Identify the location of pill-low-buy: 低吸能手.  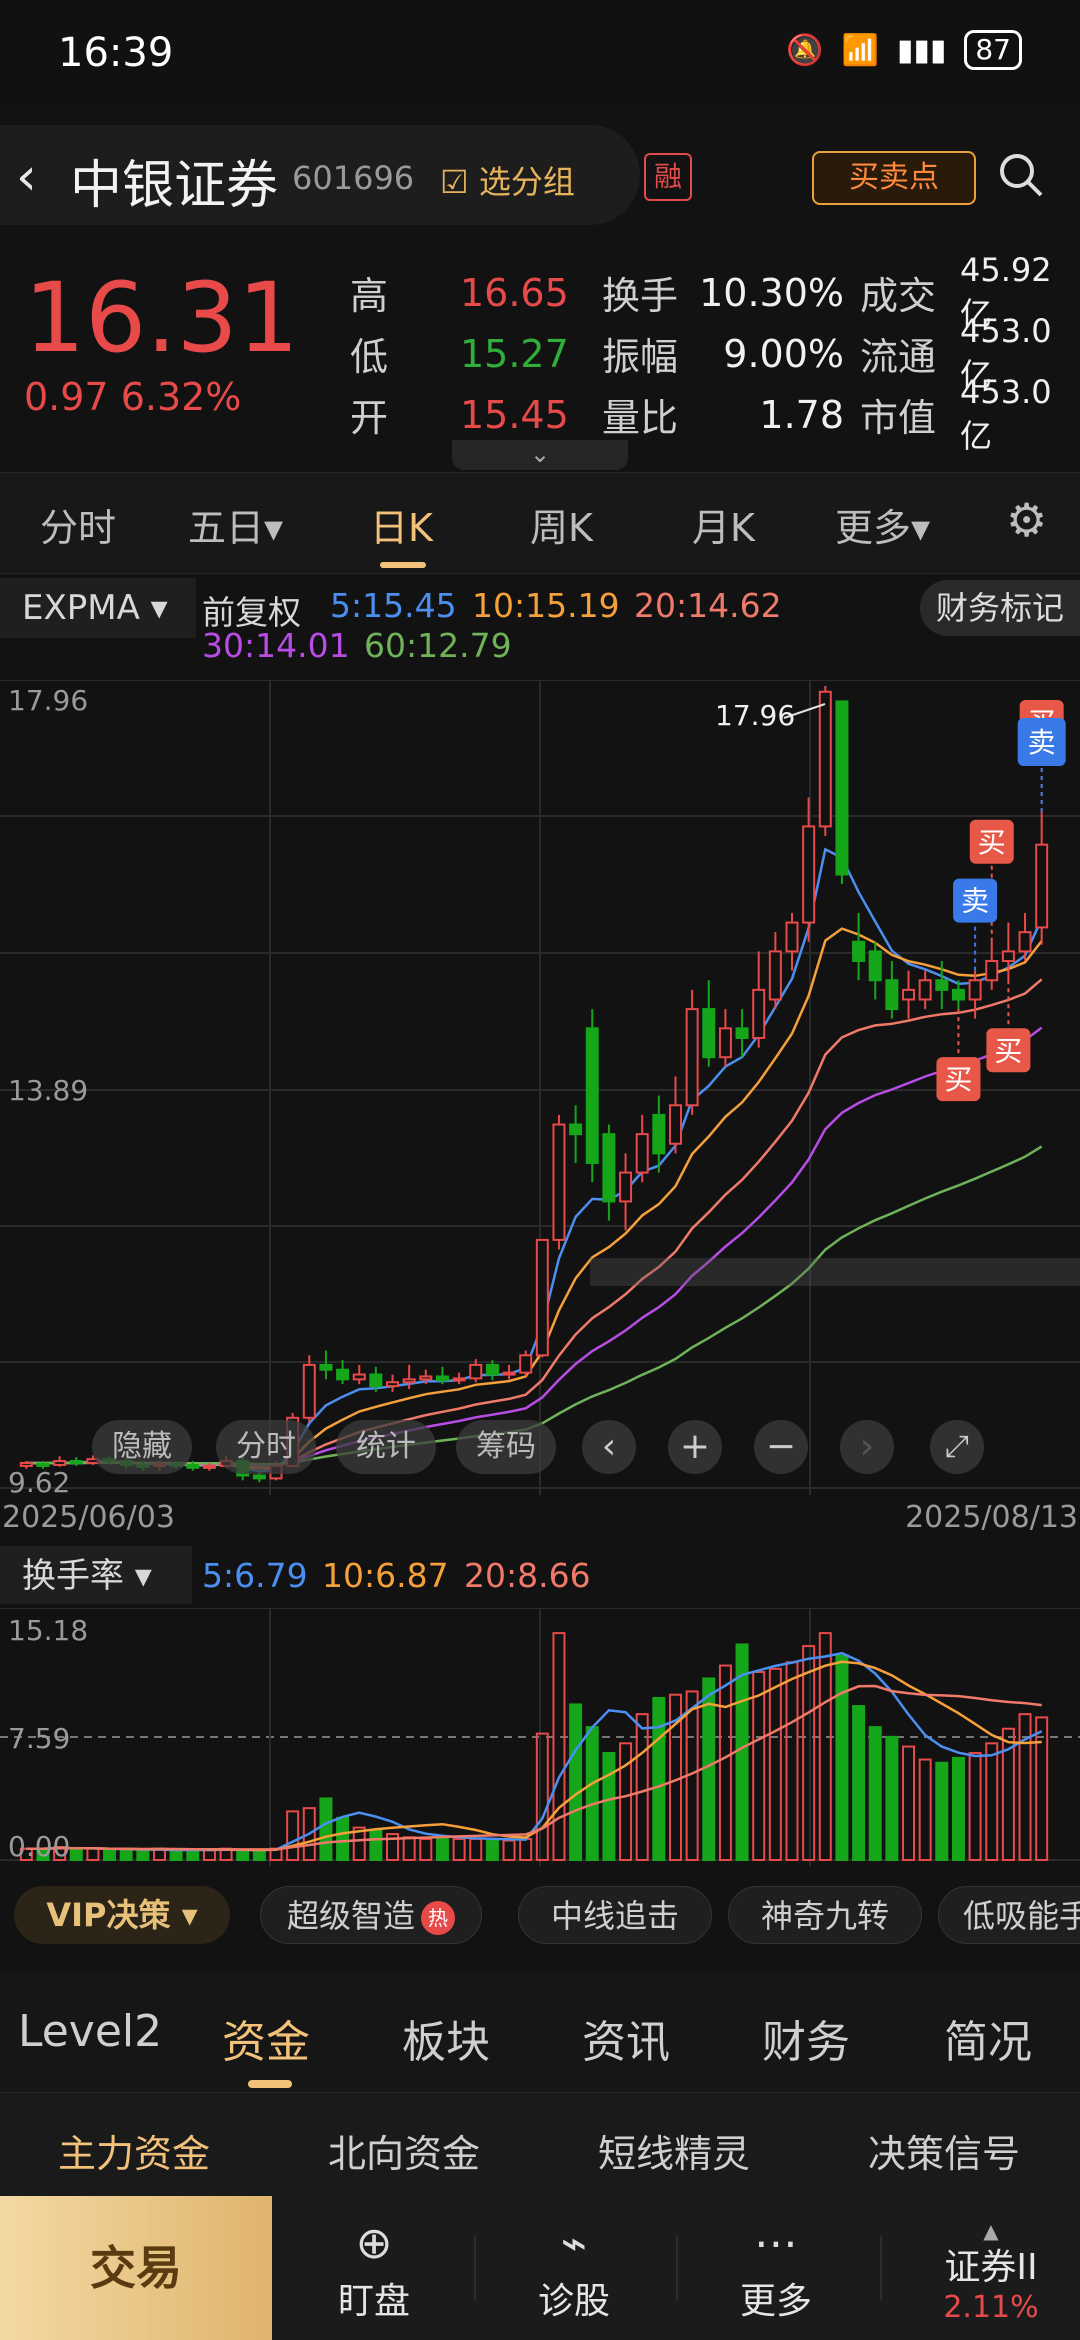
(1009, 1915).